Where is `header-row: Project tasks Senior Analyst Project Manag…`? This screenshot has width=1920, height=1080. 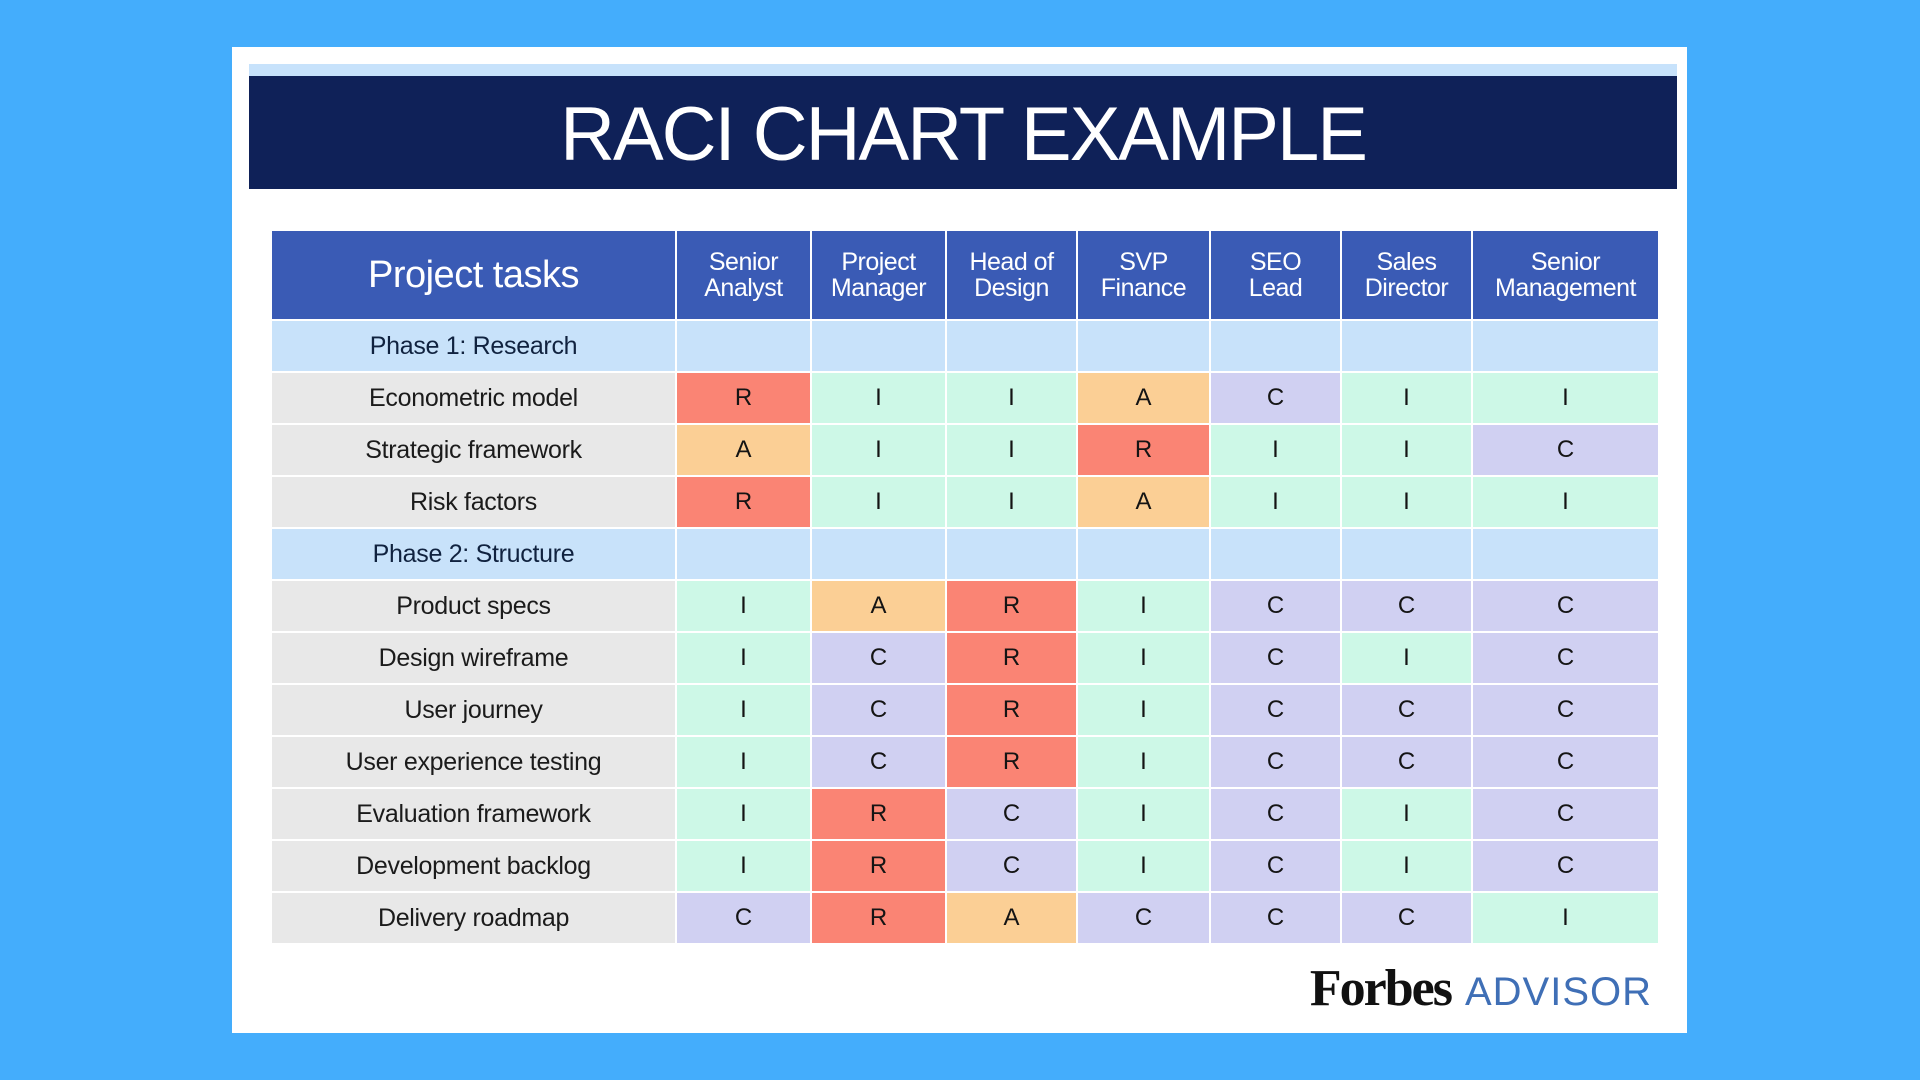
header-row: Project tasks Senior Analyst Project Manag… is located at coordinates (965, 275).